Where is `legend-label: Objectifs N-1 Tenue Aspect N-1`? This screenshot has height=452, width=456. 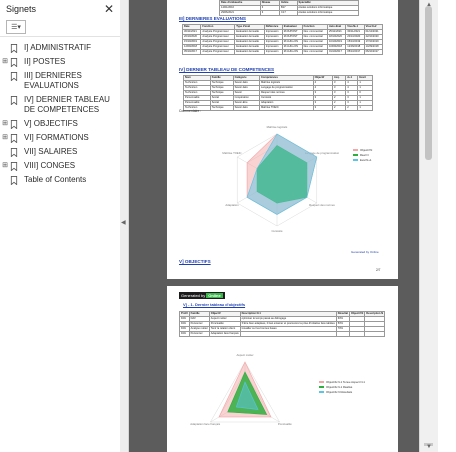 legend-label: Objectifs N-1 Tenue Aspect N-1 is located at coordinates (345, 382).